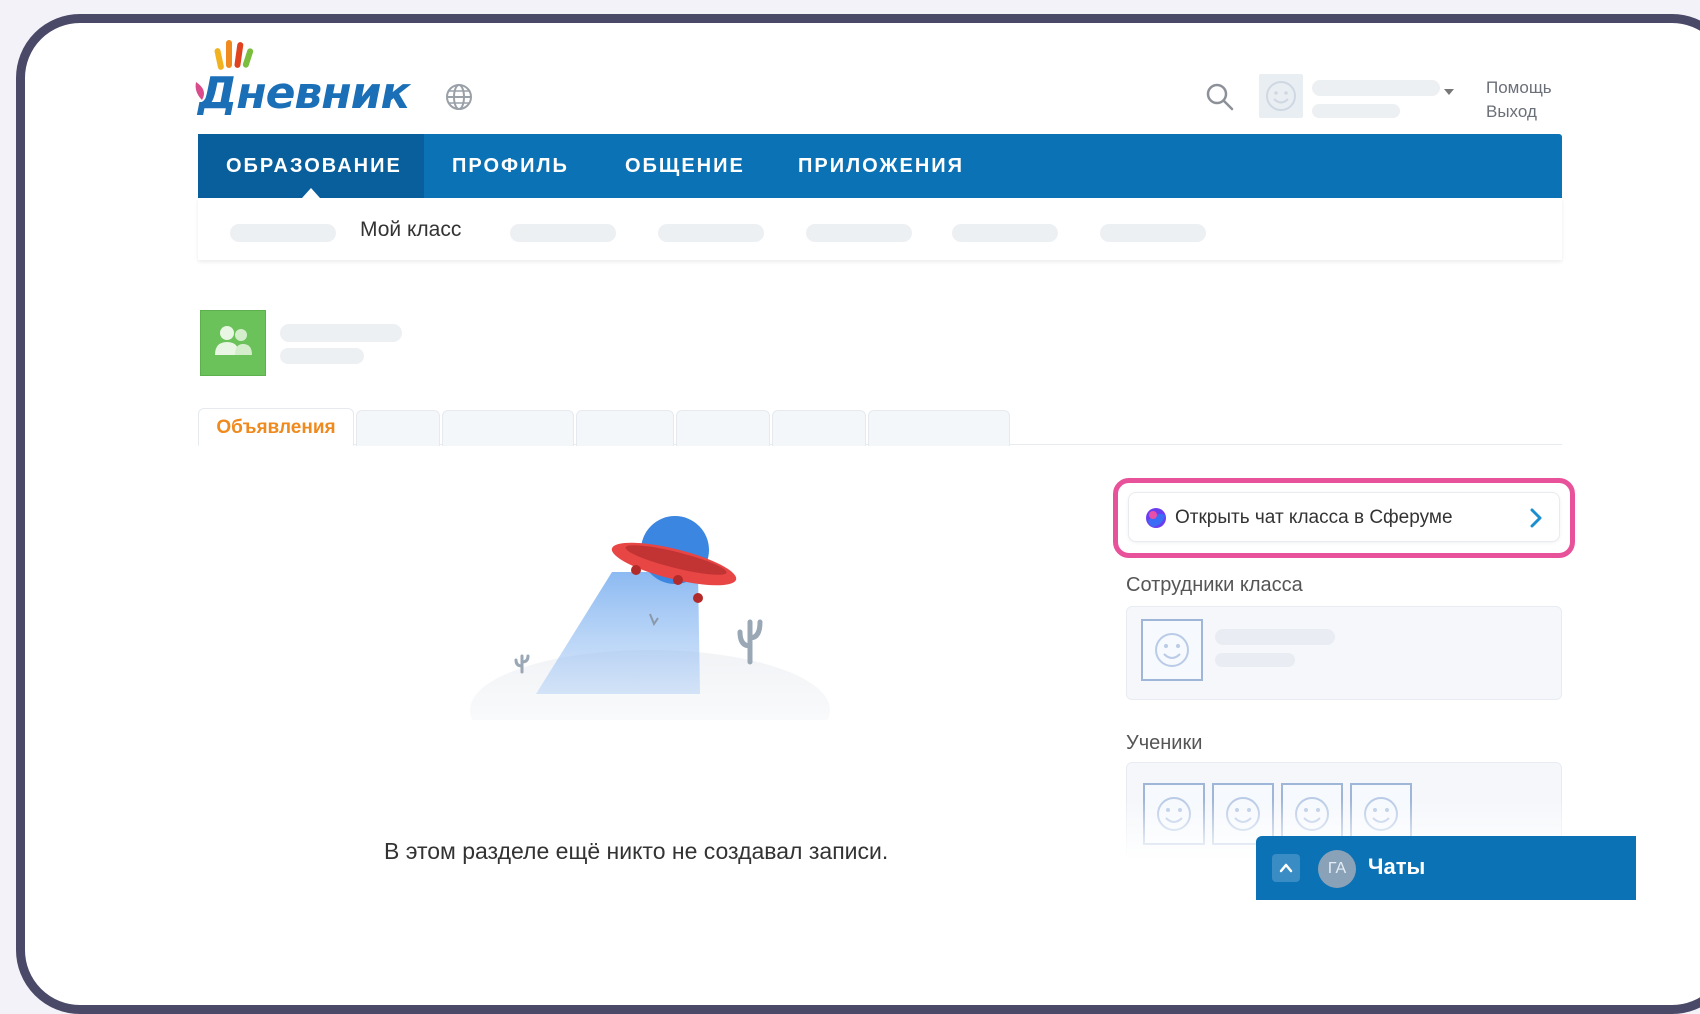  Describe the element at coordinates (1449, 92) in the screenshot. I see `chevron-down-icon` at that location.